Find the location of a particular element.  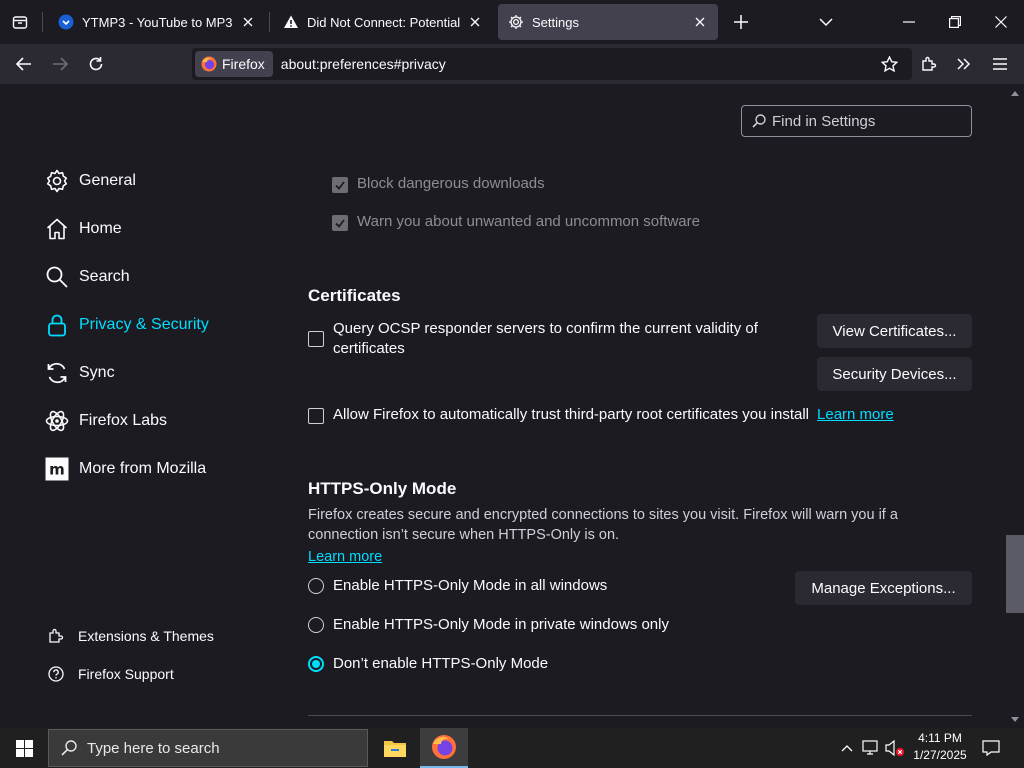

category-label: Firefox Labs is located at coordinates (123, 420).